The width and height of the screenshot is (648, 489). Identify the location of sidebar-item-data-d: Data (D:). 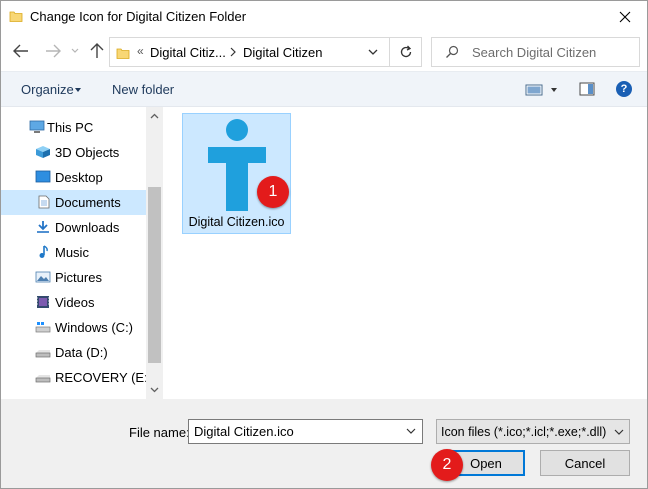
(73, 352).